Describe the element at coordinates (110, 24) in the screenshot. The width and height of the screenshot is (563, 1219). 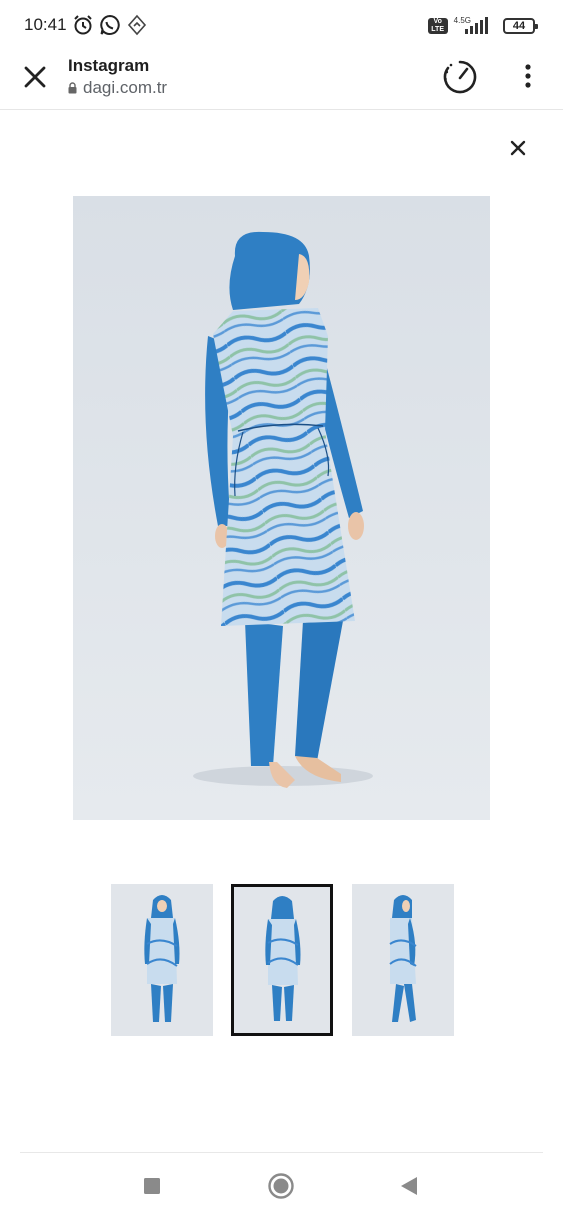
I see `whatsapp-icon` at that location.